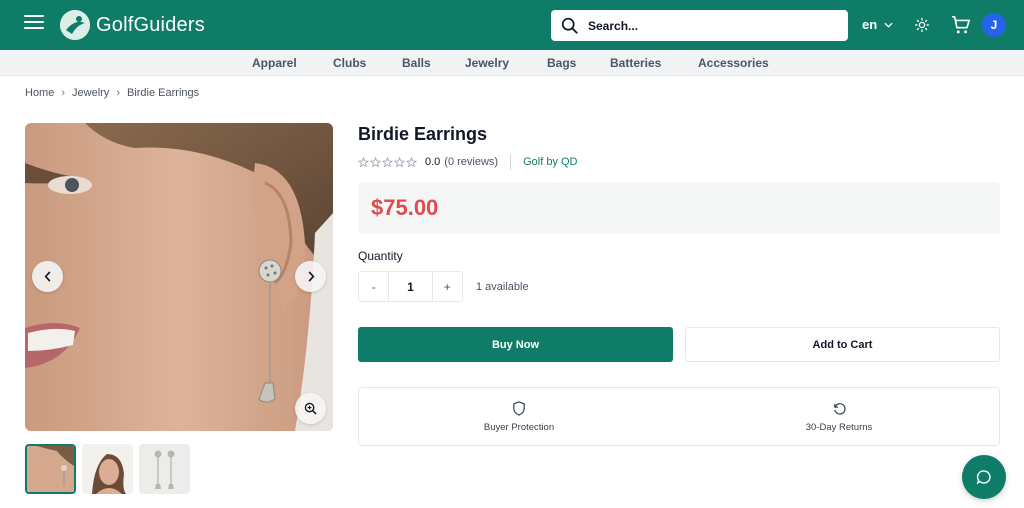  I want to click on next-image-button, so click(310, 276).